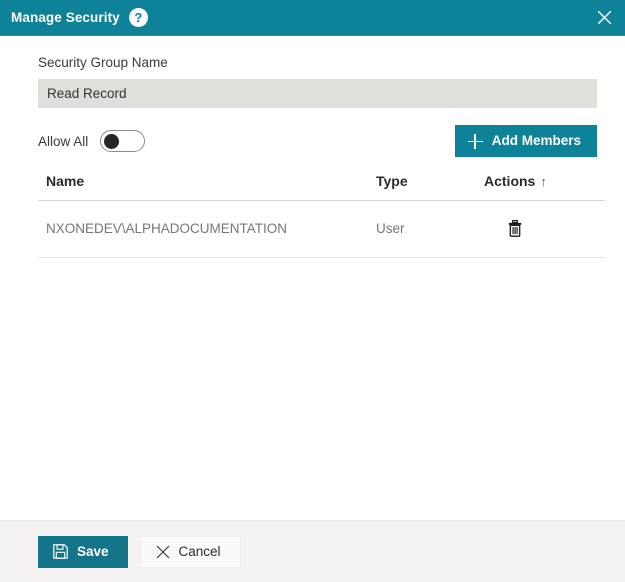  What do you see at coordinates (392, 181) in the screenshot?
I see `column-header-type-label: Type` at bounding box center [392, 181].